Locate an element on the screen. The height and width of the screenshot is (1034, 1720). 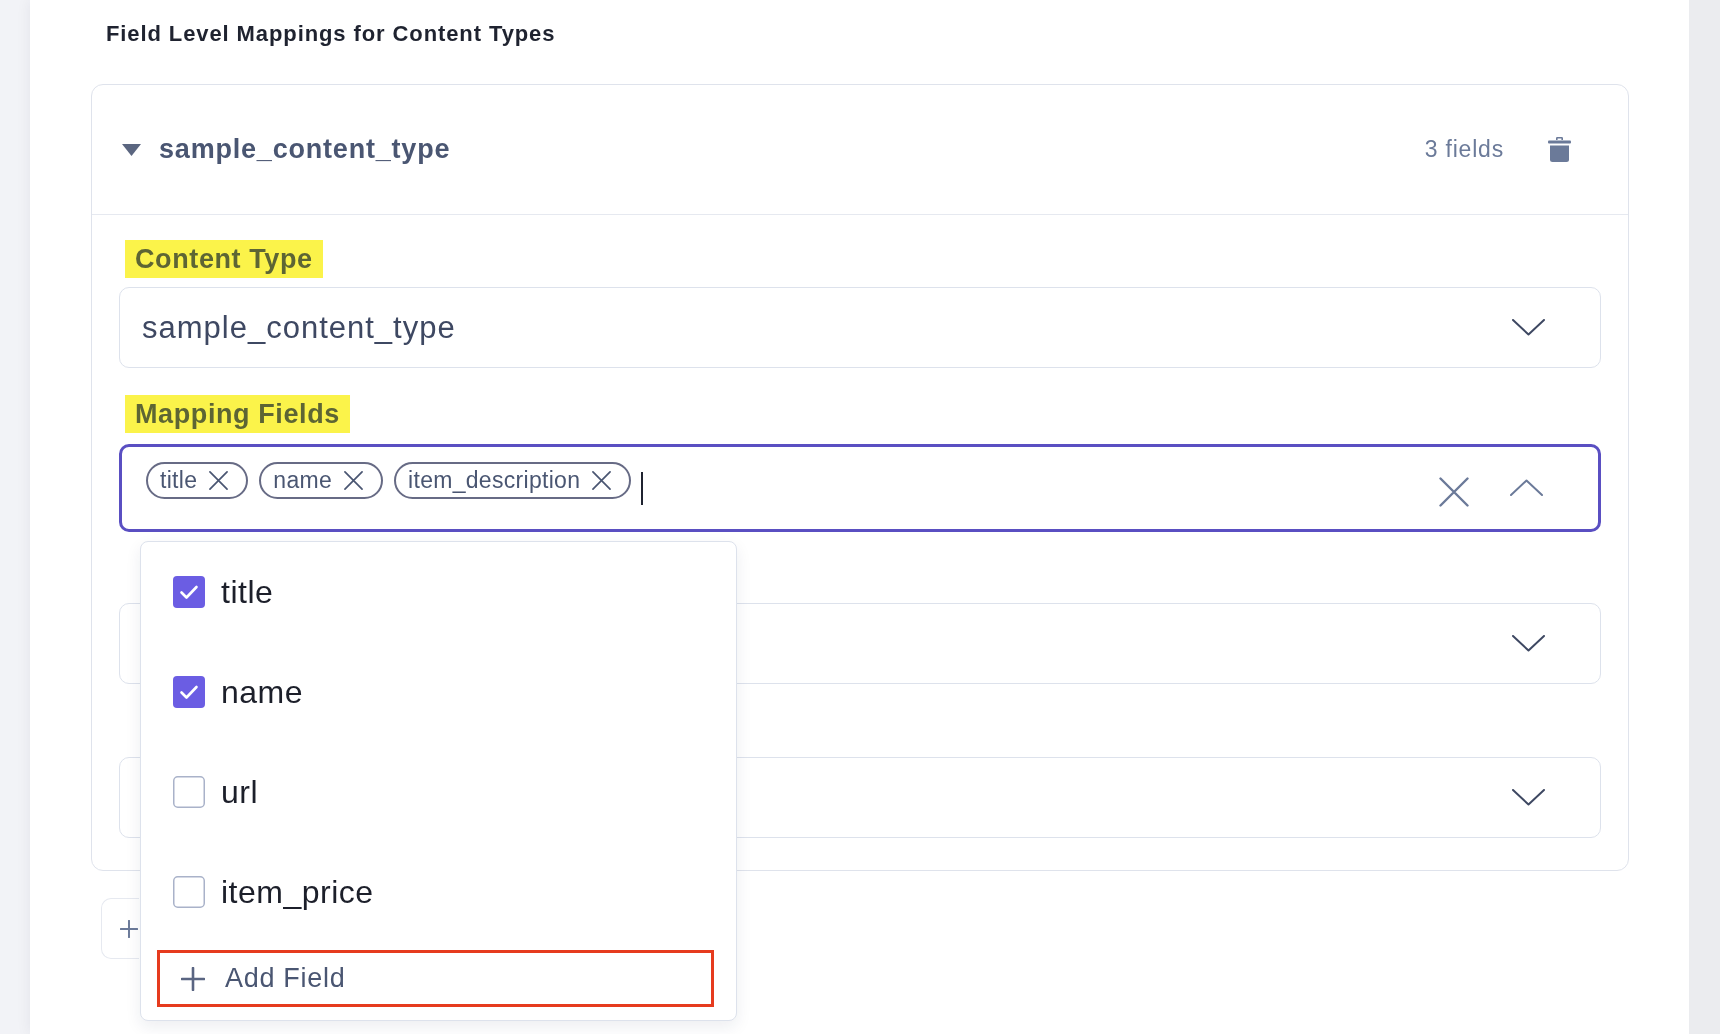
add-field-button: Add Field is located at coordinates (435, 978).